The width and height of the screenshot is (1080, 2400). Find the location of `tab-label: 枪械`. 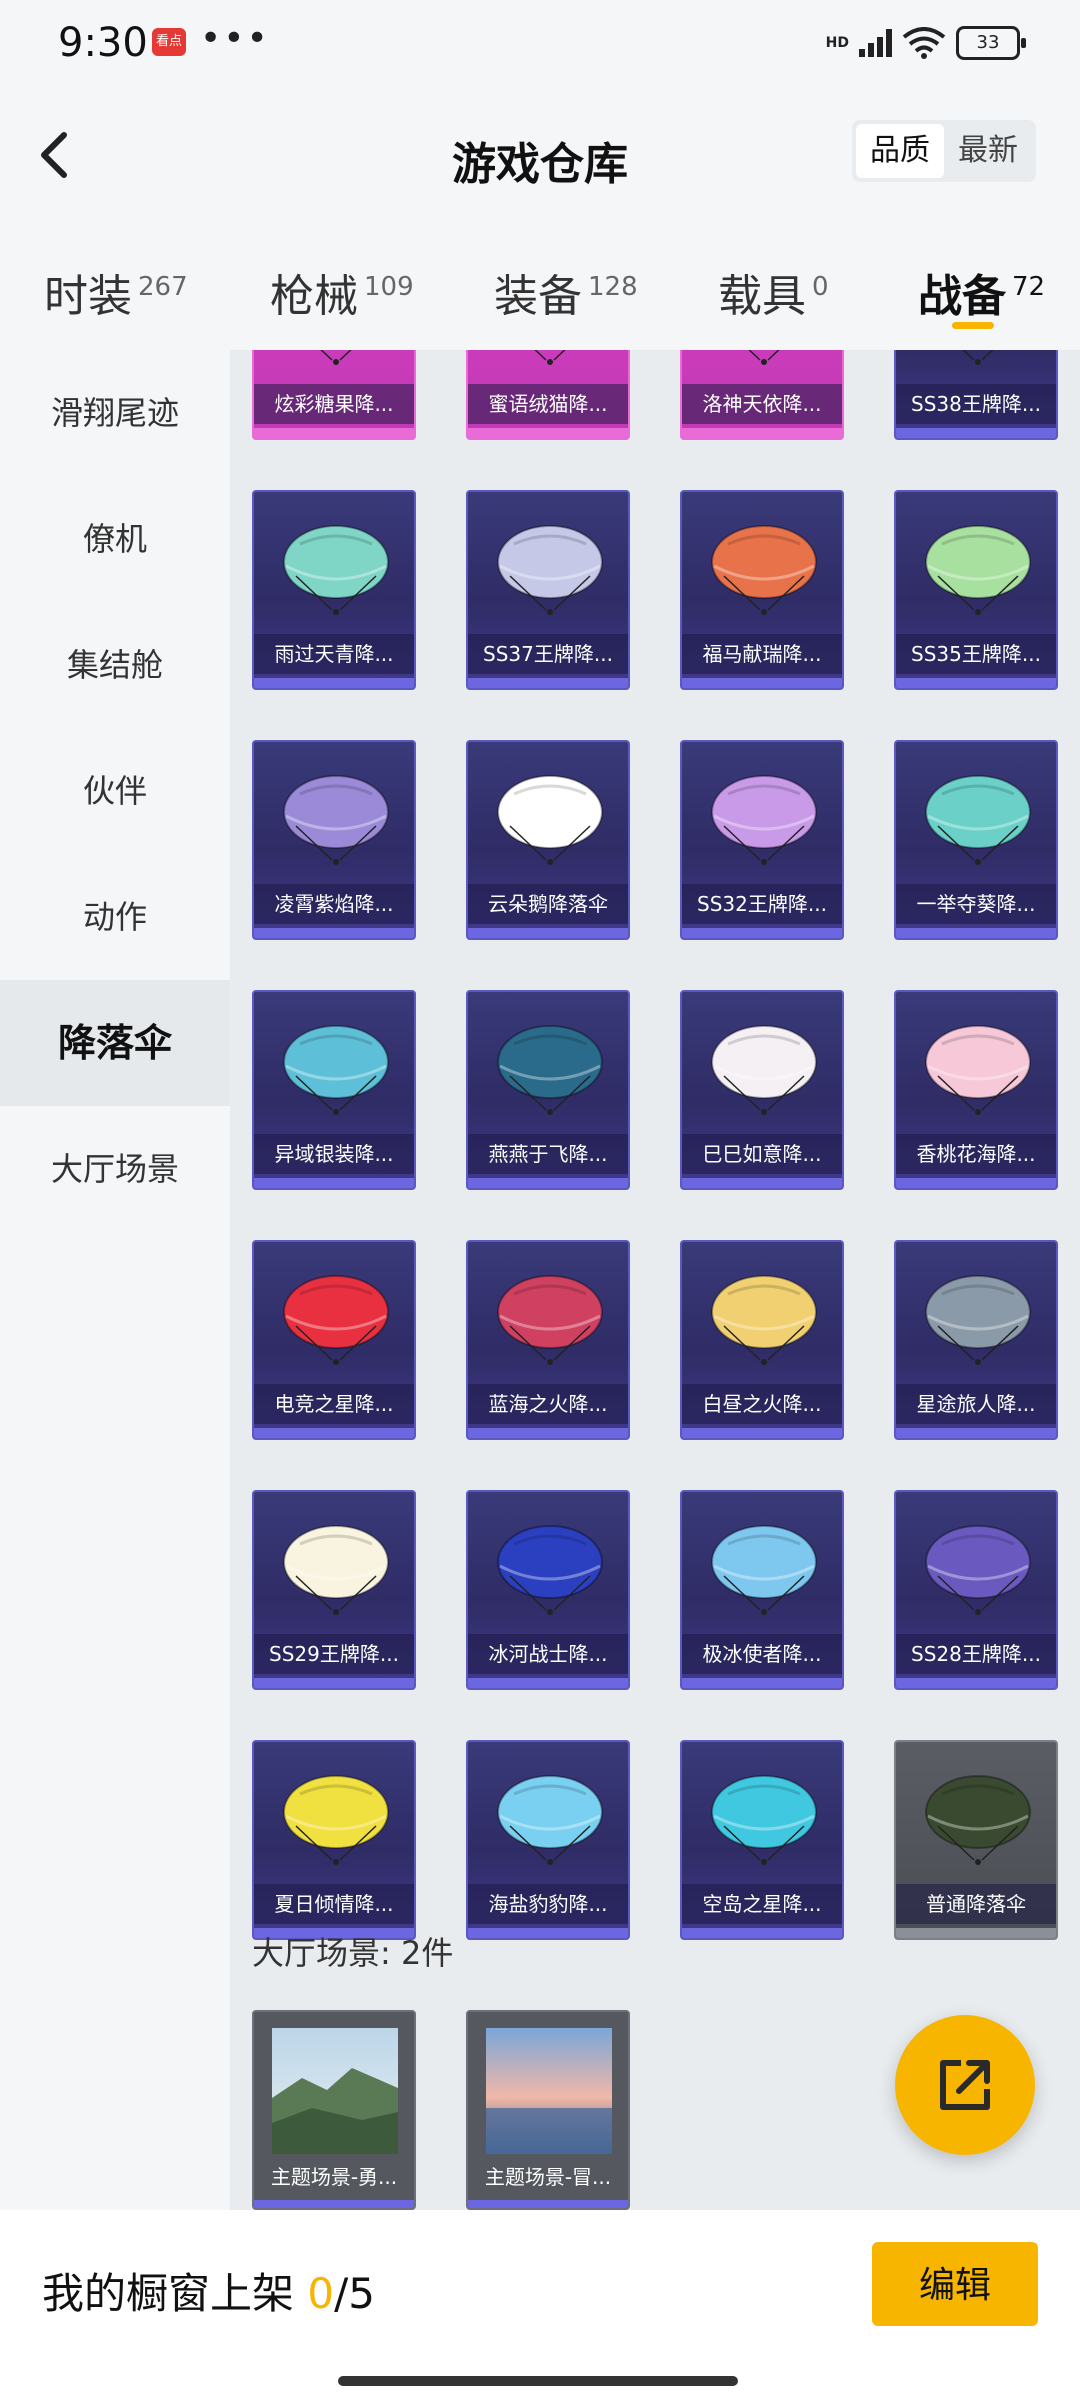

tab-label: 枪械 is located at coordinates (314, 296).